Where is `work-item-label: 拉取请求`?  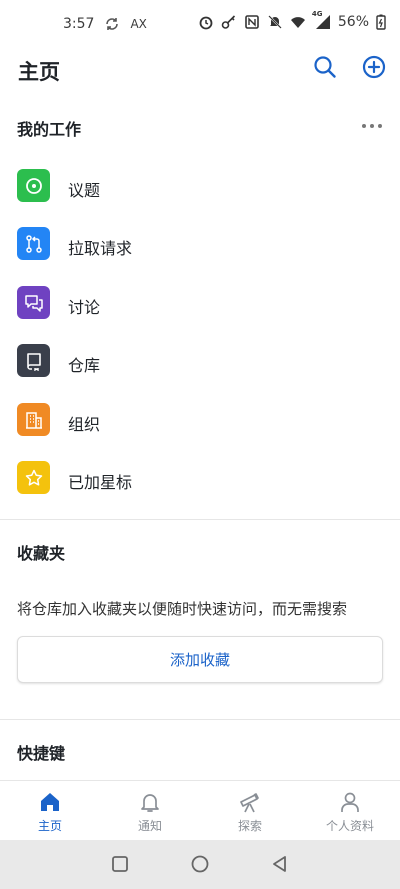 work-item-label: 拉取请求 is located at coordinates (100, 248).